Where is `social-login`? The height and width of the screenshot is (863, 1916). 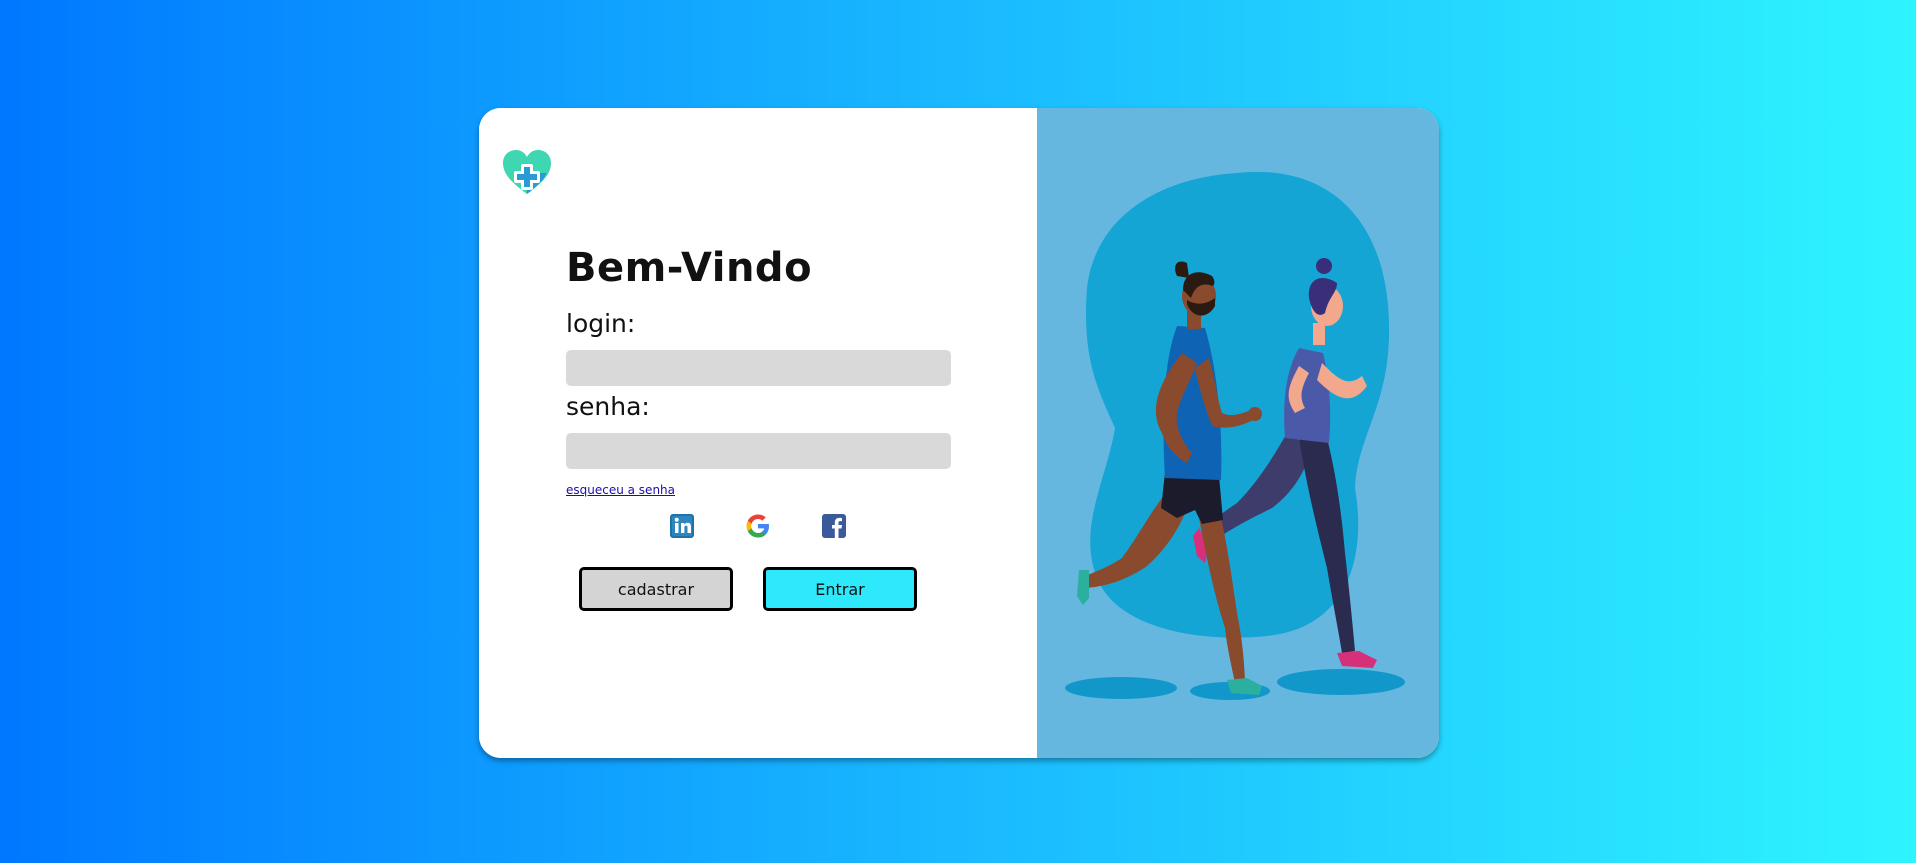
social-login is located at coordinates (758, 526).